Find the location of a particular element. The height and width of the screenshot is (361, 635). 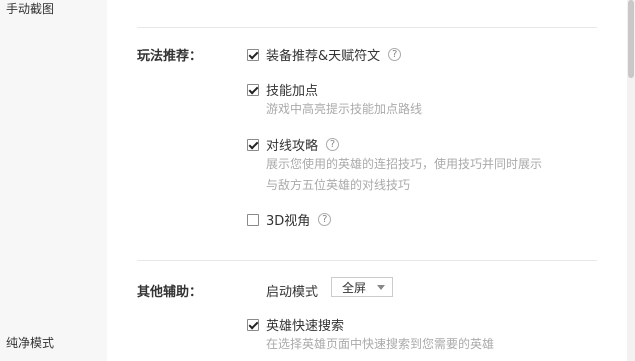

checkbox-equipment-recommend is located at coordinates (253, 54).